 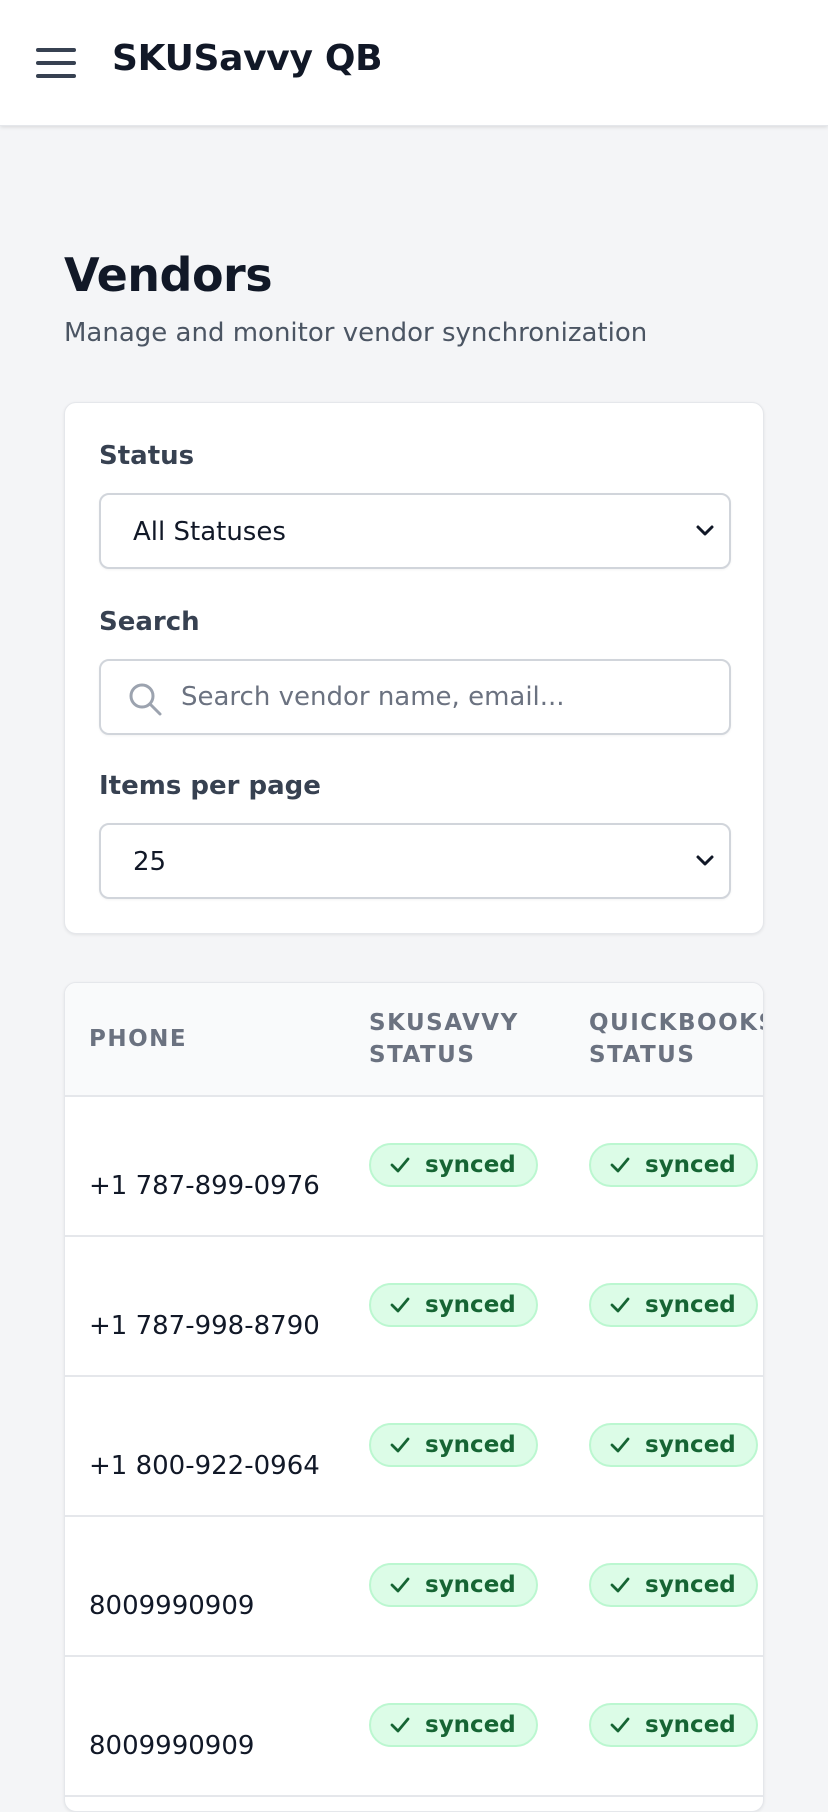 I want to click on table-row: +1 800-922-0964 synced synced, so click(x=414, y=1447).